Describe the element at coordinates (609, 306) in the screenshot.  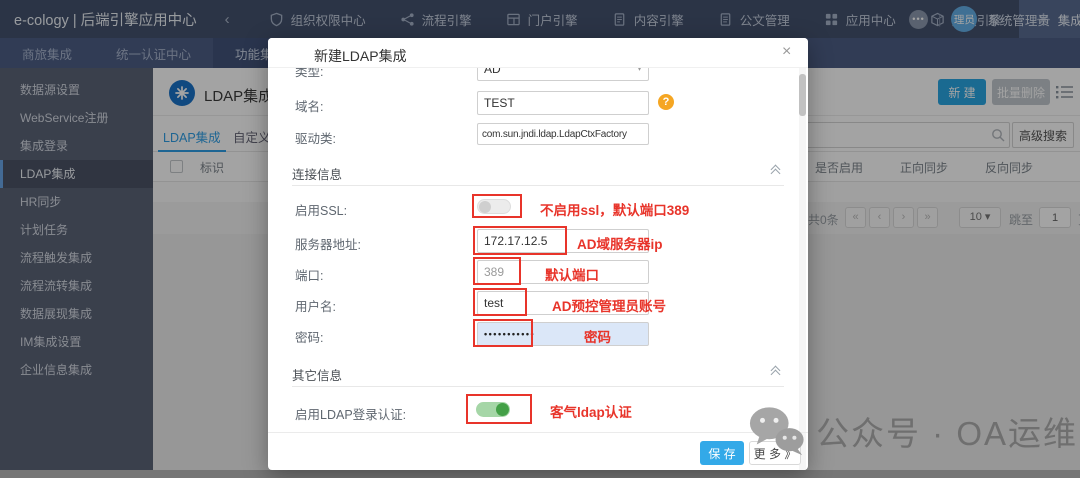
I see `annotation-username: AD预控管理员账号` at that location.